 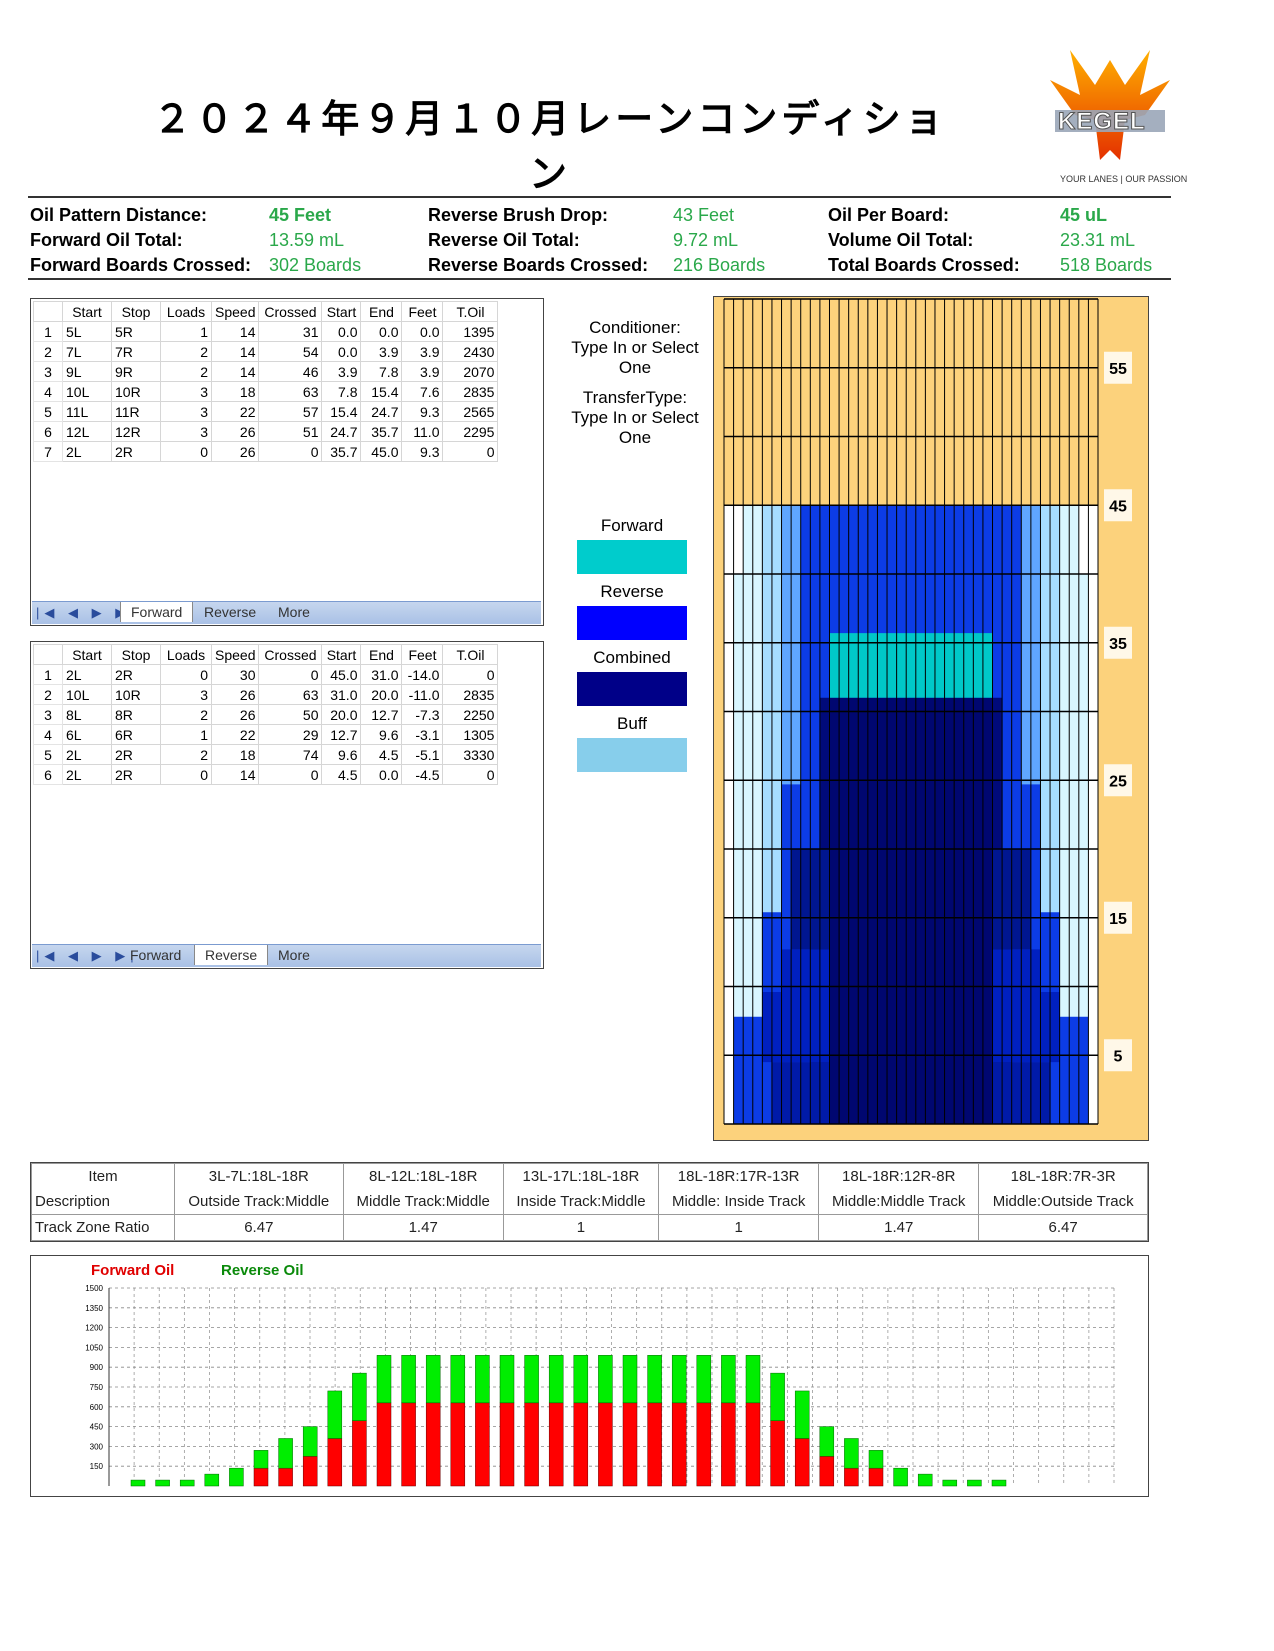 What do you see at coordinates (87, 411) in the screenshot?
I see `grid-cell: 11L` at bounding box center [87, 411].